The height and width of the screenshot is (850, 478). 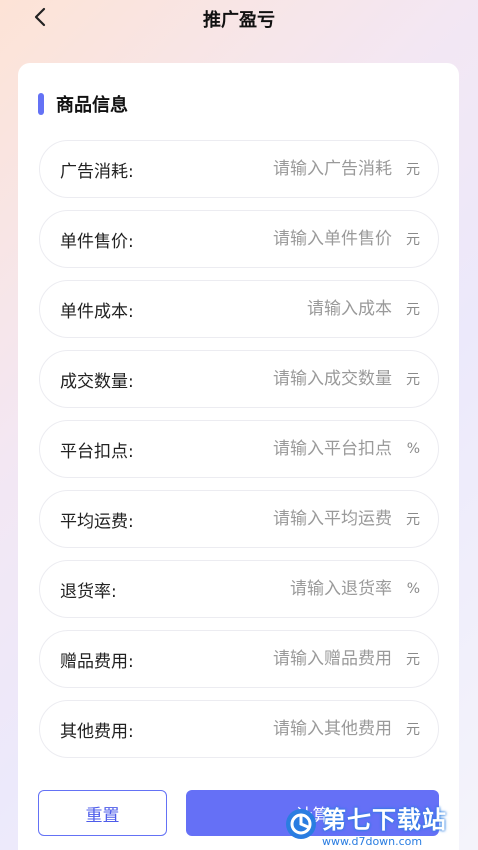 What do you see at coordinates (292, 729) in the screenshot?
I see `other-cost-input` at bounding box center [292, 729].